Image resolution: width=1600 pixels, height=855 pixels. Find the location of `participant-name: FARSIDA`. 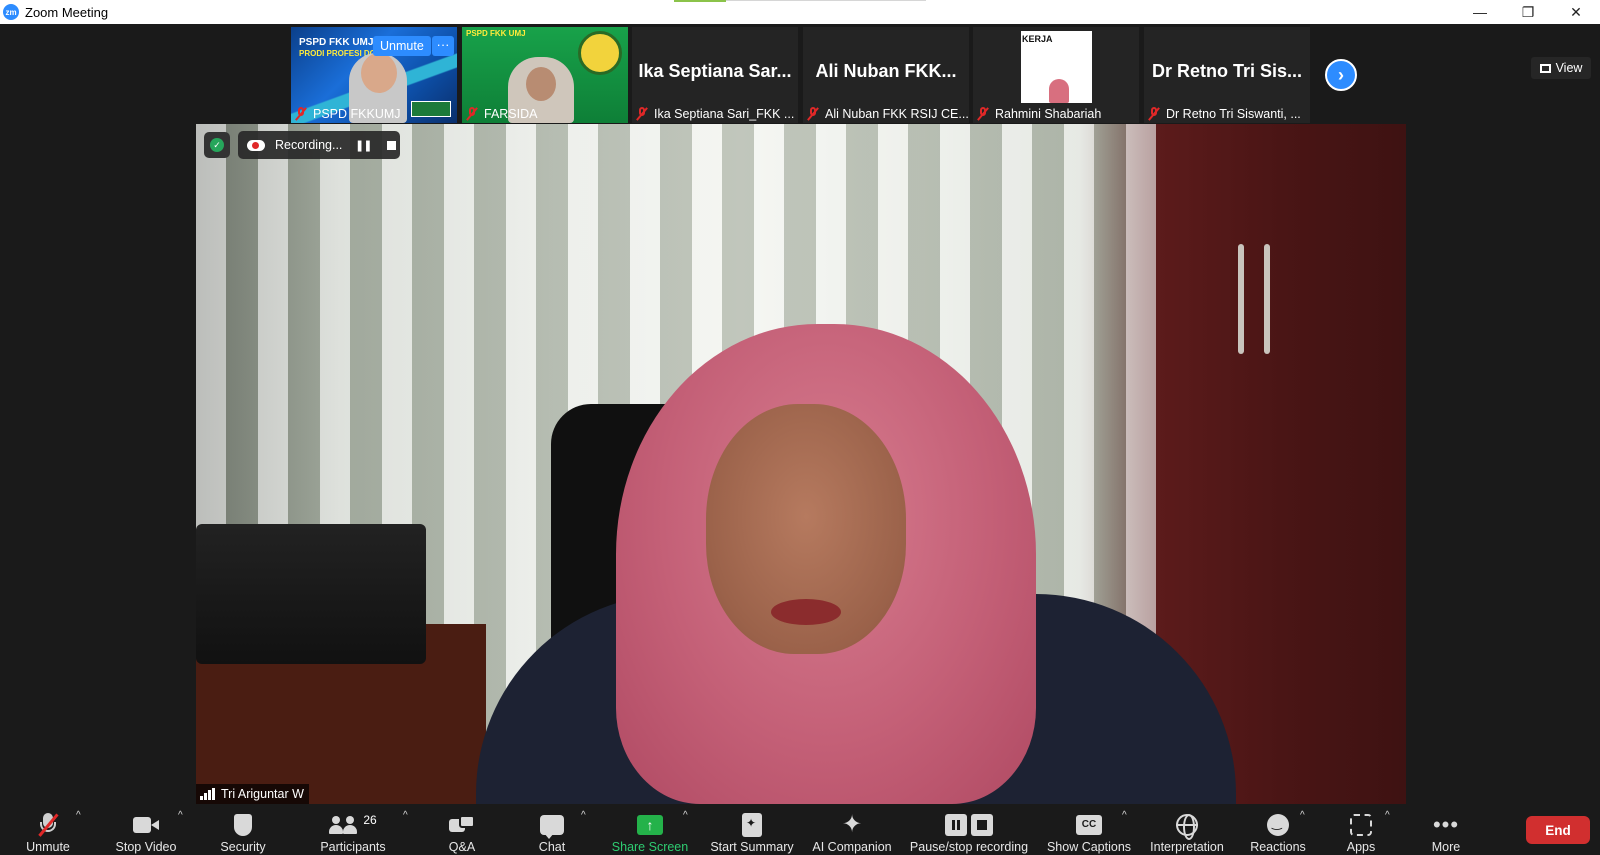

participant-name: FARSIDA is located at coordinates (511, 114).